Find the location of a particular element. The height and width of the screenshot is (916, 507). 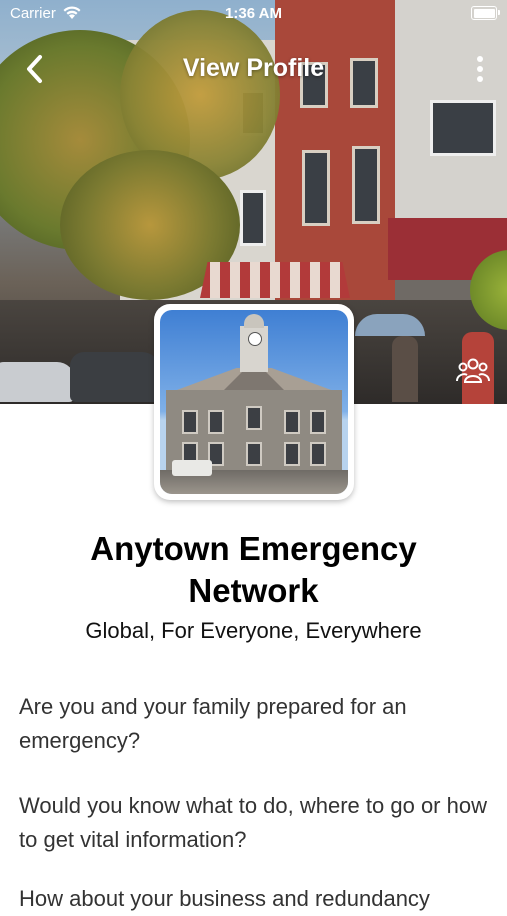

clock-time: 1:36 AM is located at coordinates (253, 13).